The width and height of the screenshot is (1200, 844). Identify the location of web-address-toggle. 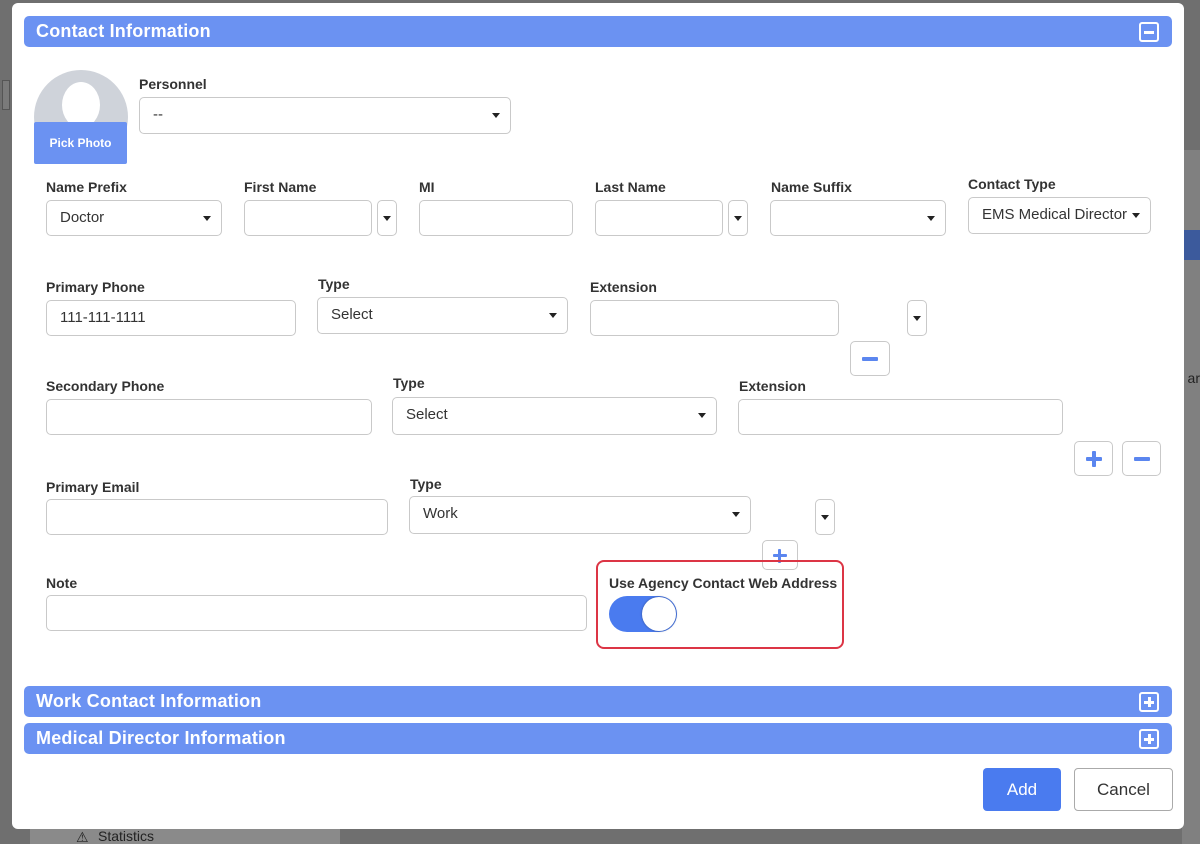
(643, 614).